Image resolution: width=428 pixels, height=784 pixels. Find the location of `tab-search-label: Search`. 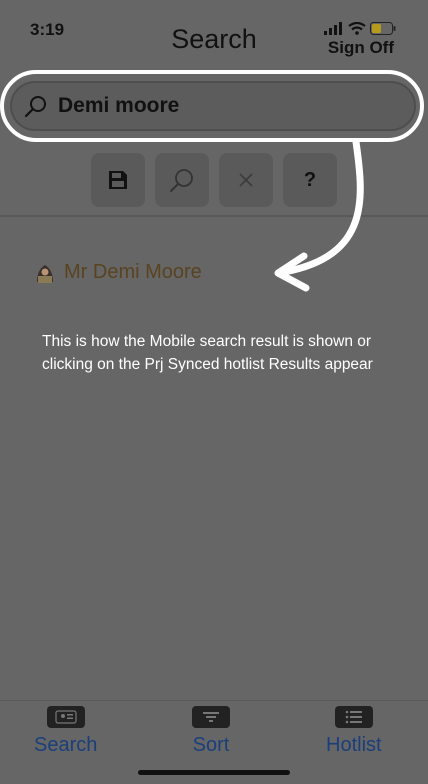

tab-search-label: Search is located at coordinates (66, 745).